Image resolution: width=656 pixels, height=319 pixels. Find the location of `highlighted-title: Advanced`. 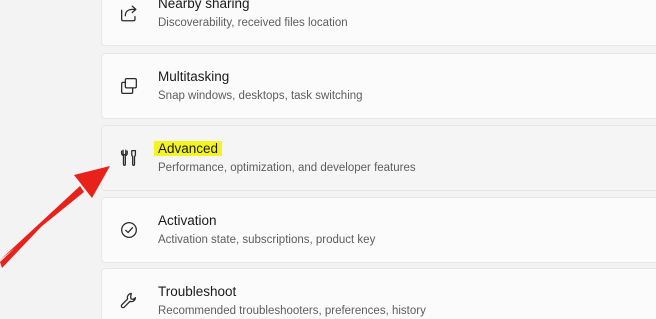

highlighted-title: Advanced is located at coordinates (188, 148).